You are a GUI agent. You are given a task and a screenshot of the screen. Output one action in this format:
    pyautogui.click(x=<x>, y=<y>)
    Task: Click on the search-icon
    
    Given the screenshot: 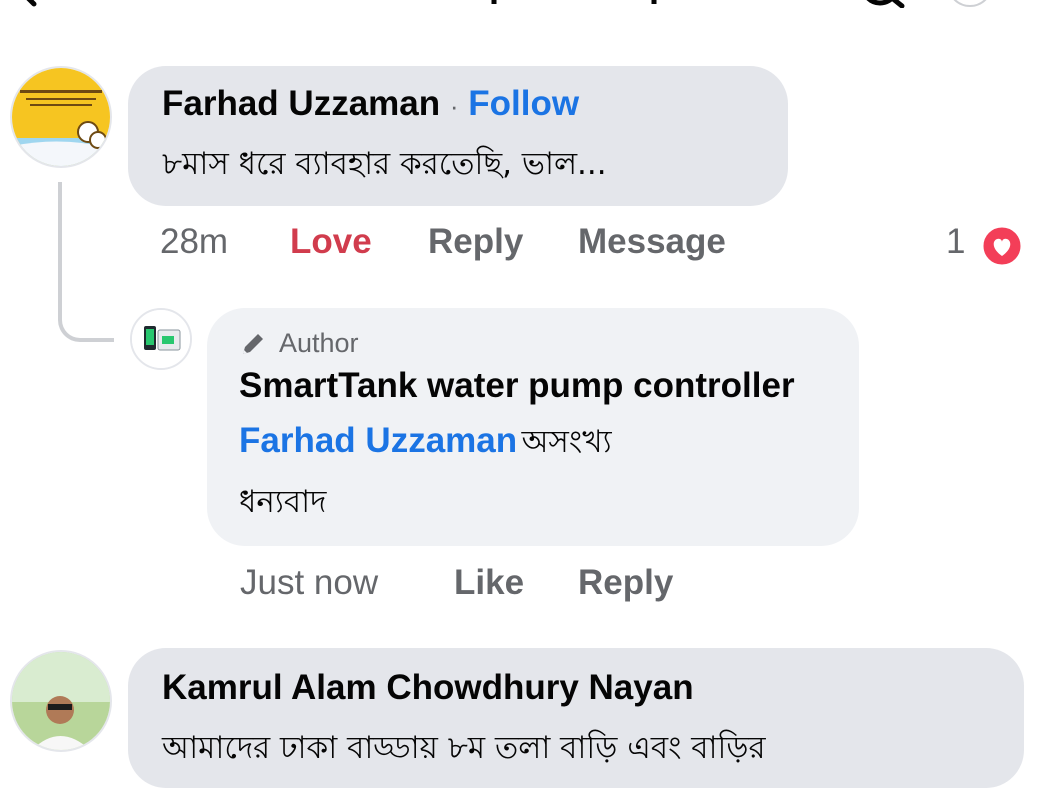 What is the action you would take?
    pyautogui.click(x=883, y=4)
    